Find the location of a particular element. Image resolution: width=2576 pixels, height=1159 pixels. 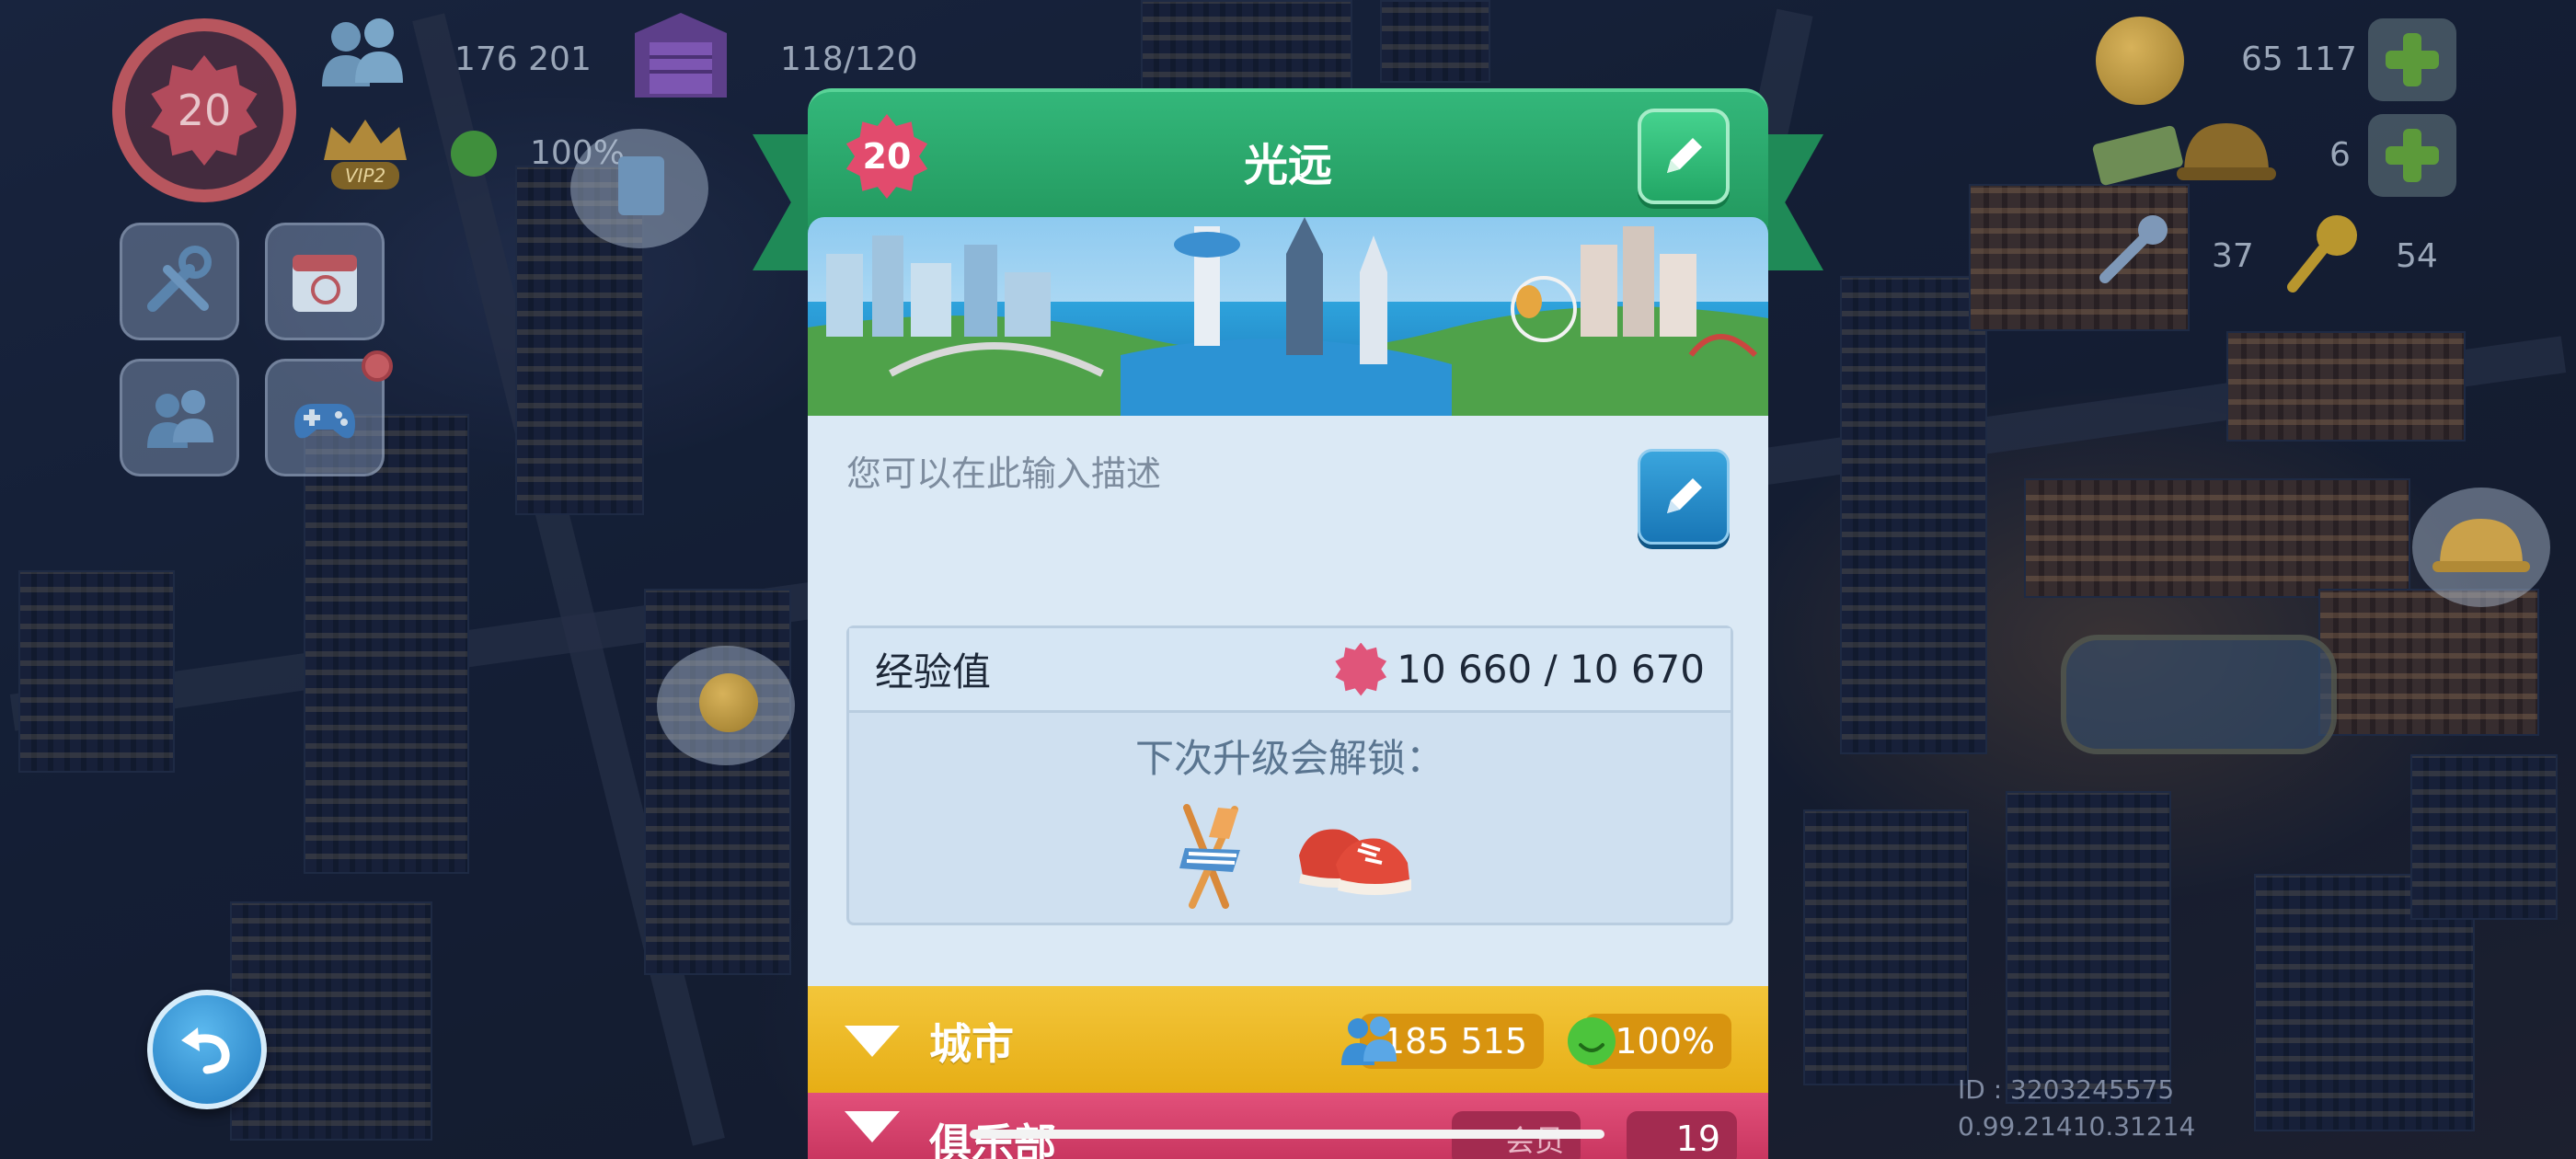

happiness-icon is located at coordinates (474, 154).